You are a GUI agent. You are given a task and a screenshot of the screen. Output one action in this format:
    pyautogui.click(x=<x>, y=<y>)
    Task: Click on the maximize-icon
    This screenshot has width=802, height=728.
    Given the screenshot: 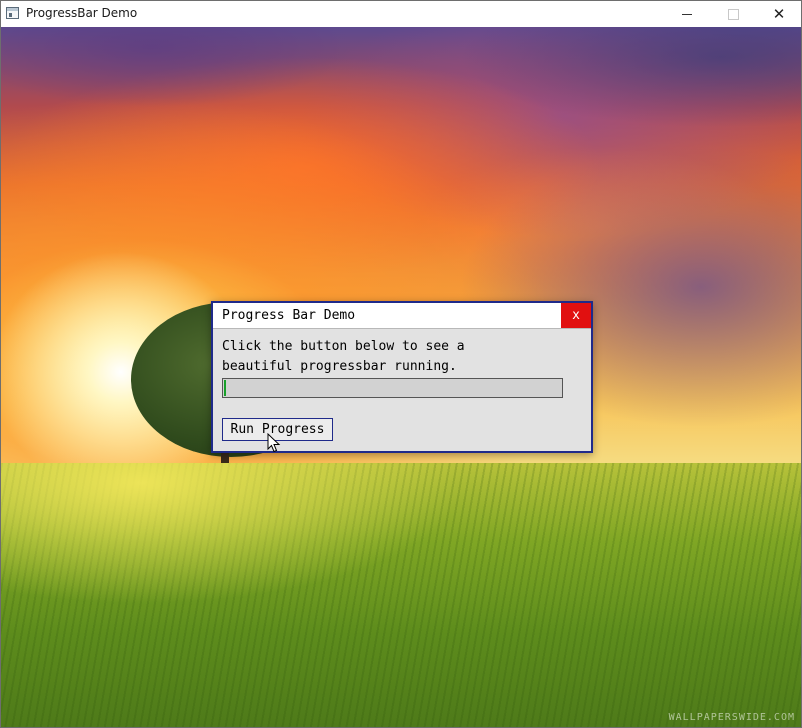 What is the action you would take?
    pyautogui.click(x=733, y=14)
    